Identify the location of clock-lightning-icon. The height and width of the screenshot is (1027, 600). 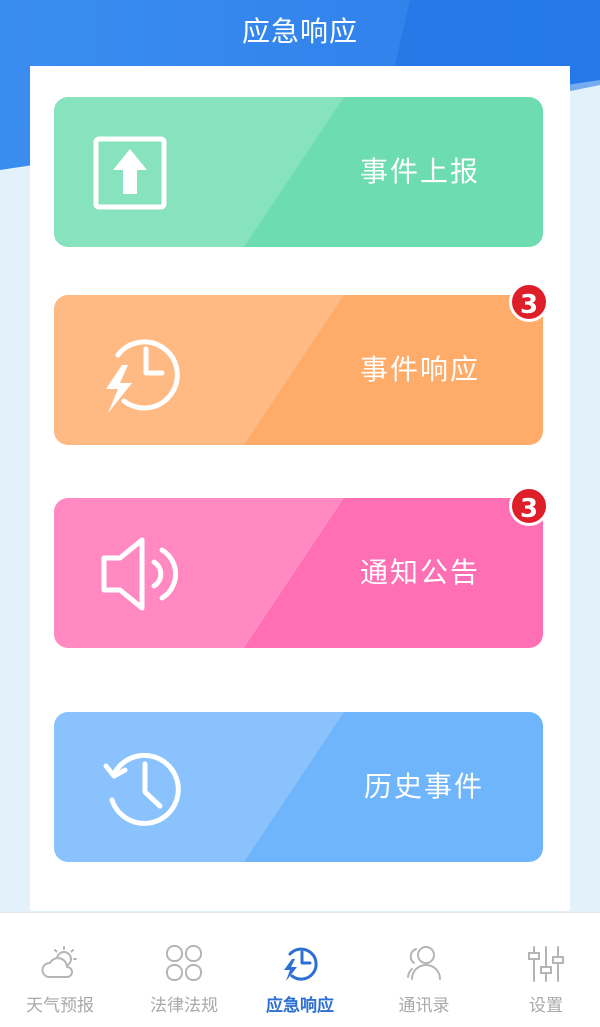
(143, 376).